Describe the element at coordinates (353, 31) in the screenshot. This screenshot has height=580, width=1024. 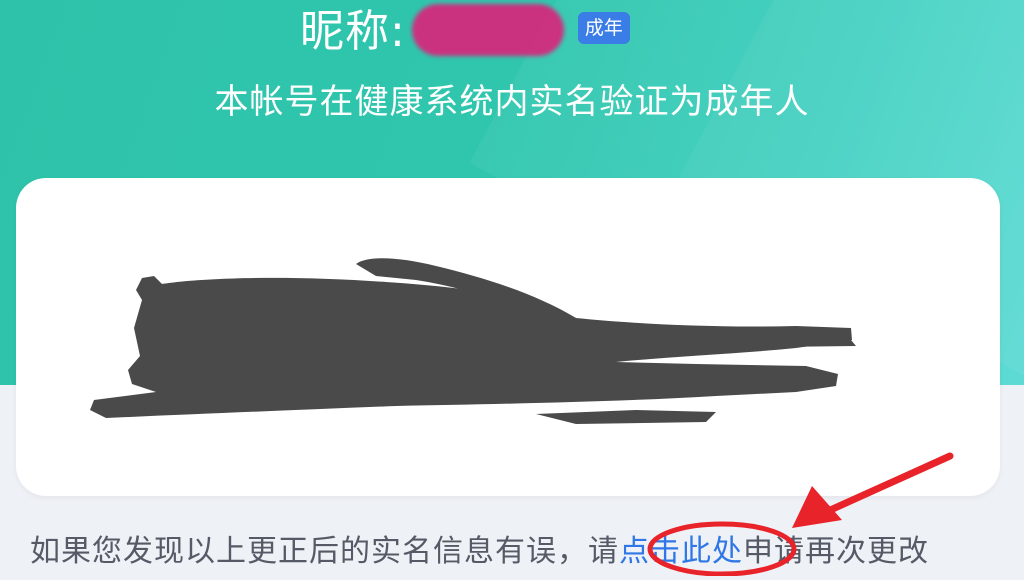
I see `nickname-label: 昵称:` at that location.